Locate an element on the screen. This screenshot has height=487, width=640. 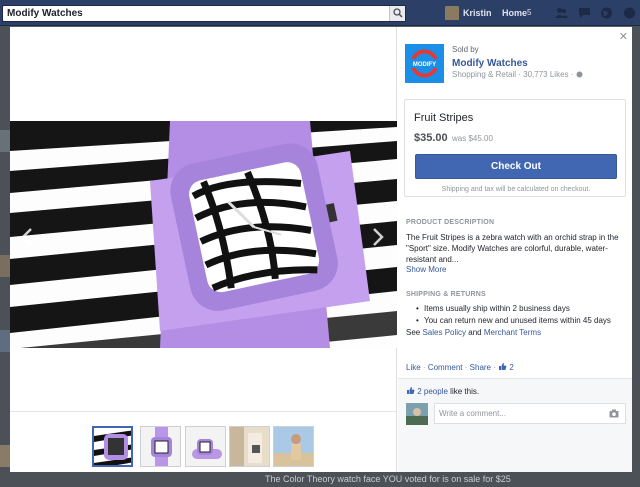
policy-line: See Sales Policy and Merchant Terms is located at coordinates (473, 332).